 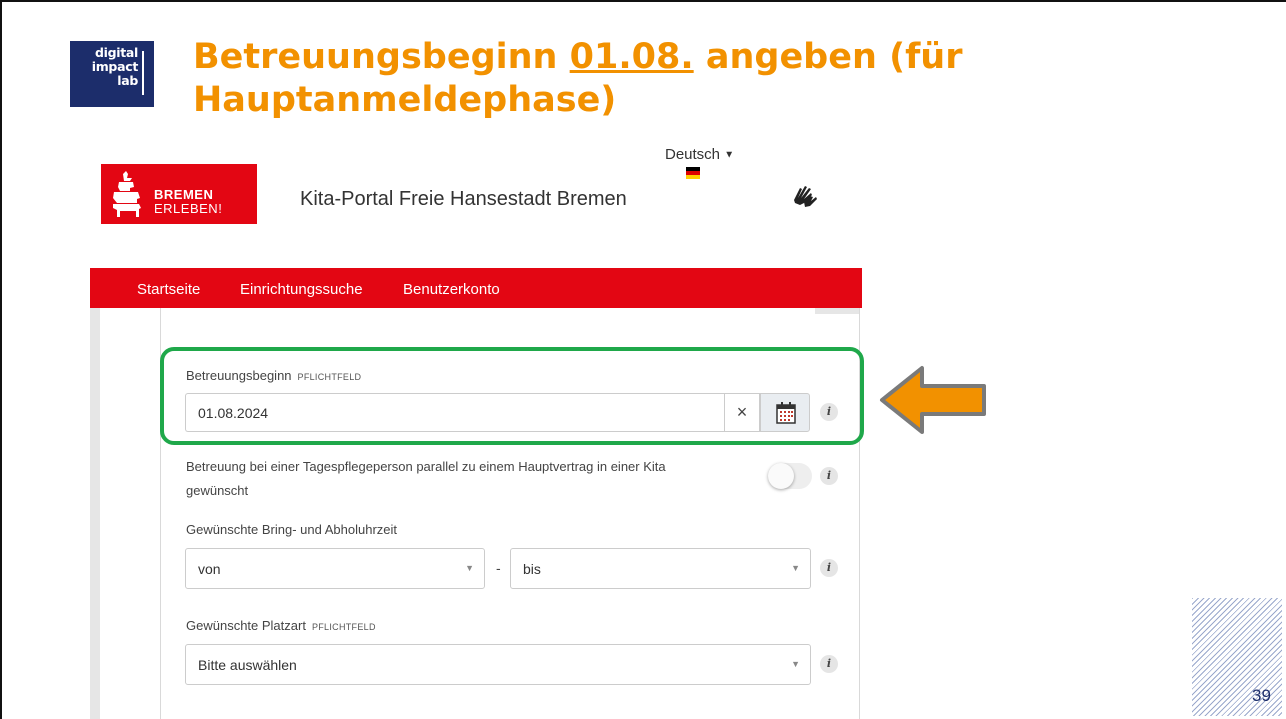 What do you see at coordinates (127, 194) in the screenshot?
I see `town-musicians-icon` at bounding box center [127, 194].